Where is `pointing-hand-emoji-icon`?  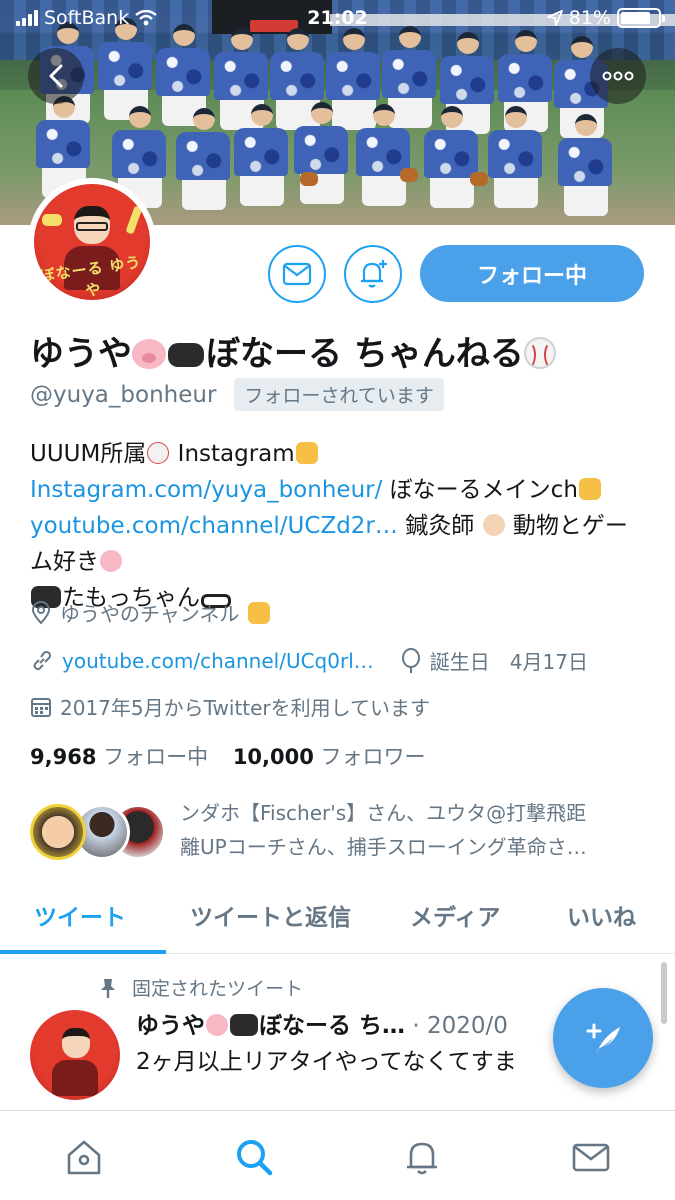
pointing-hand-emoji-icon is located at coordinates (259, 612).